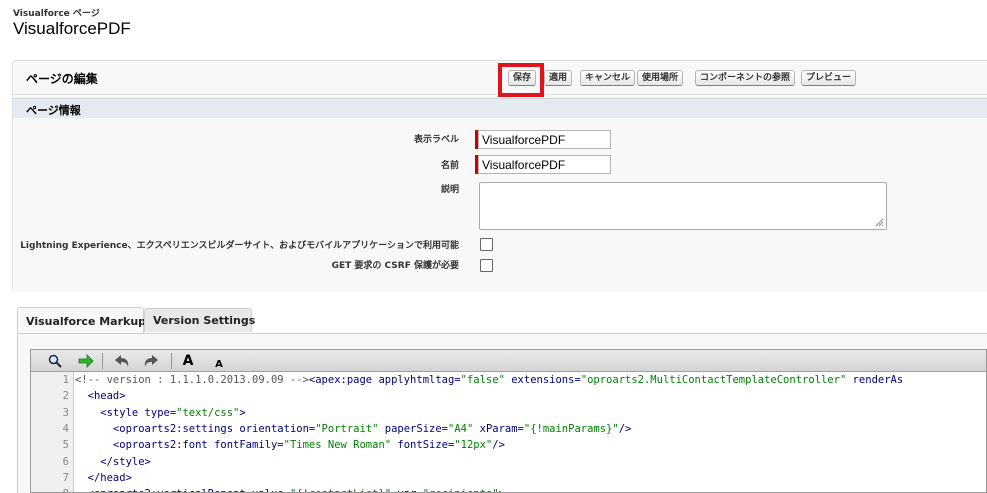 The image size is (987, 493). What do you see at coordinates (53, 110) in the screenshot?
I see `section-title: ページ情報` at bounding box center [53, 110].